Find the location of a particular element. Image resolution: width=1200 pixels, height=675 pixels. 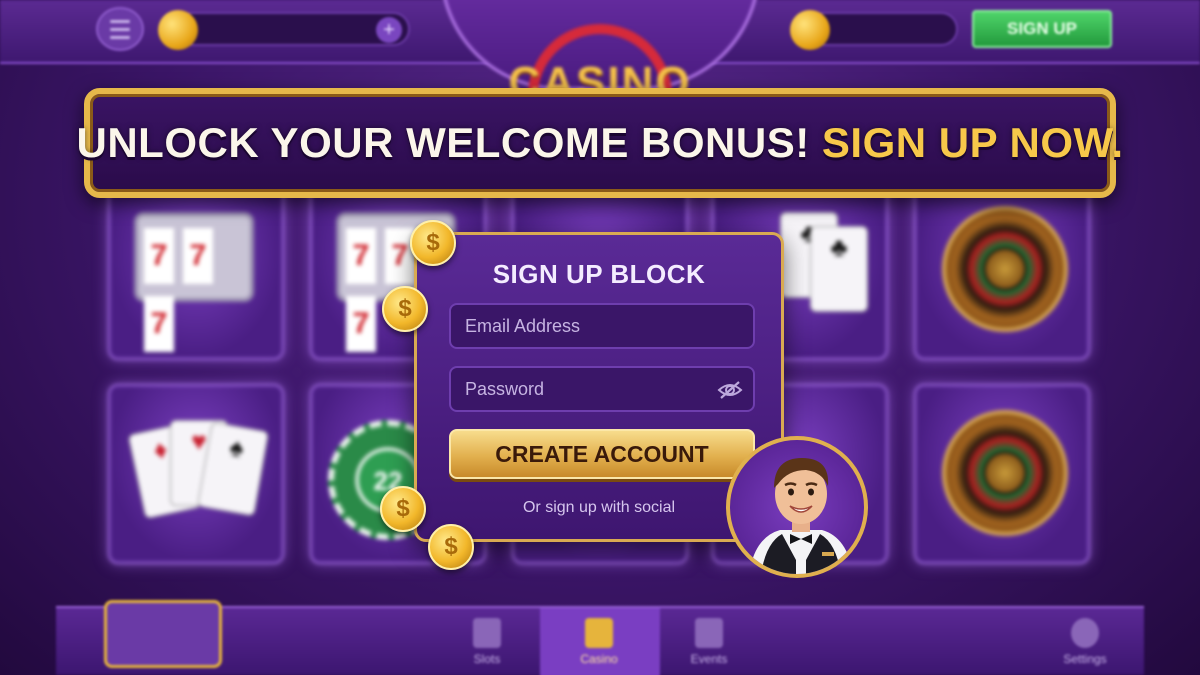

add-coins-button: + is located at coordinates (389, 30).